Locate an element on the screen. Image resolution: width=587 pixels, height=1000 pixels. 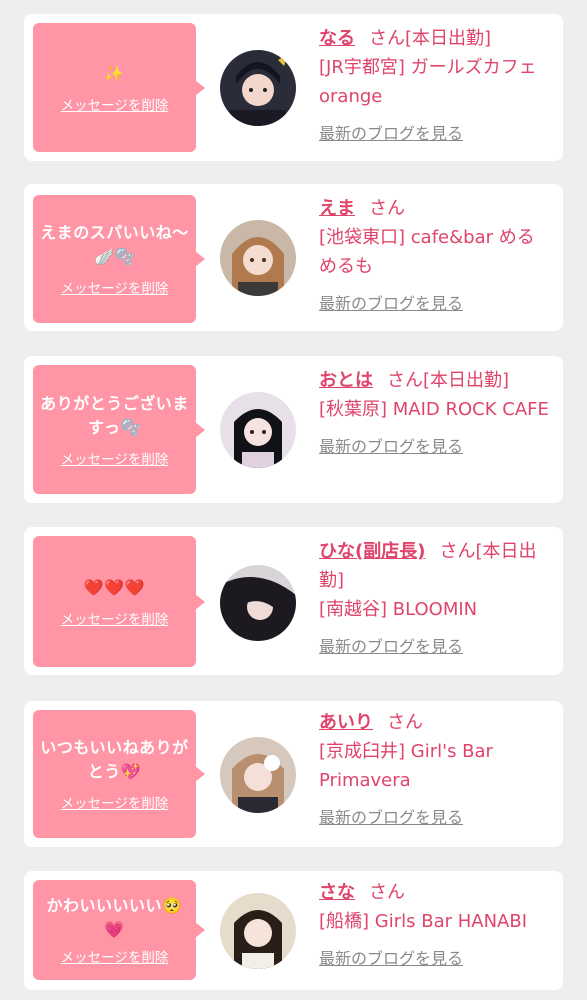
shop-name: [南越谷] BLOOMIN is located at coordinates (398, 609).